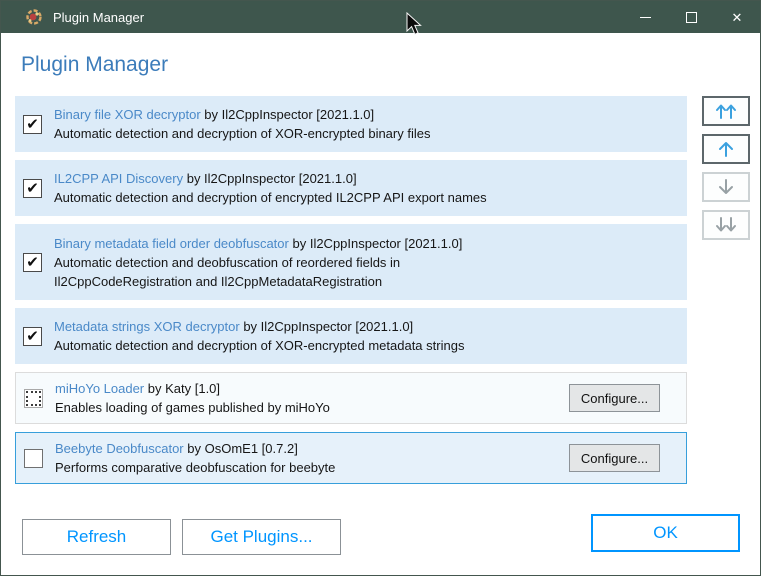 This screenshot has height=576, width=761. I want to click on move-down-button, so click(726, 187).